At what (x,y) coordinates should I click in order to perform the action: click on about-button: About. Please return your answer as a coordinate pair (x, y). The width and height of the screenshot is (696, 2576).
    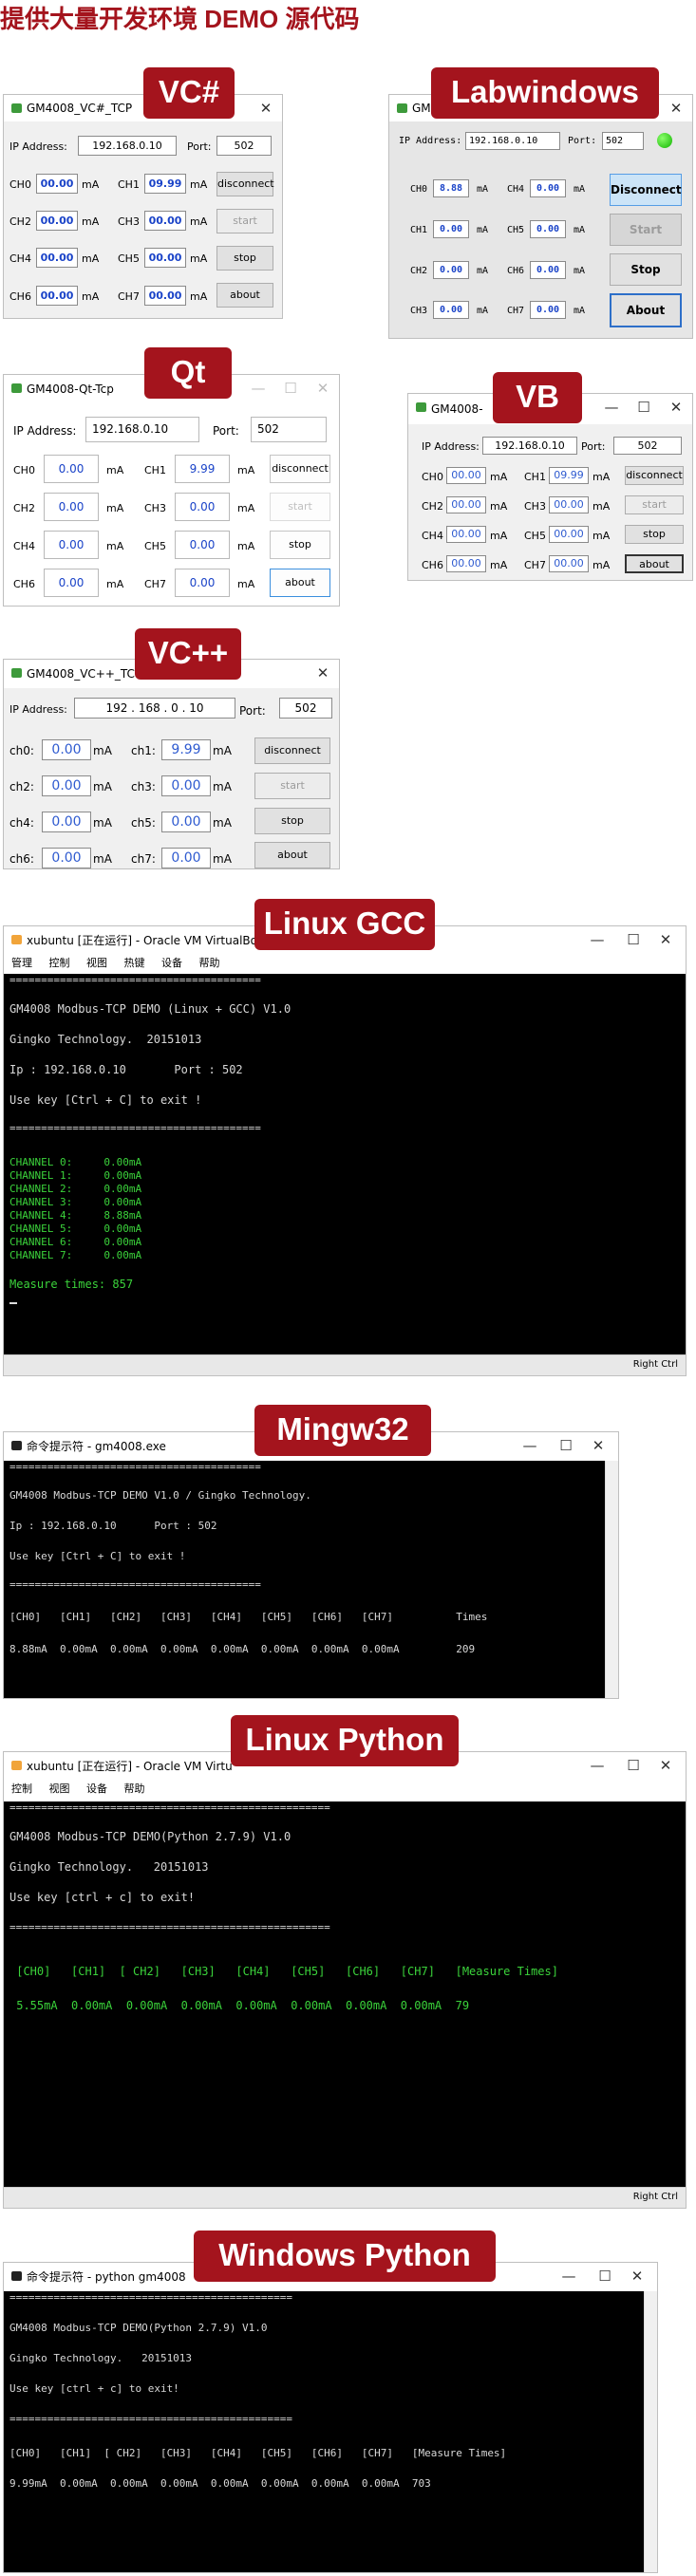
    Looking at the image, I should click on (646, 310).